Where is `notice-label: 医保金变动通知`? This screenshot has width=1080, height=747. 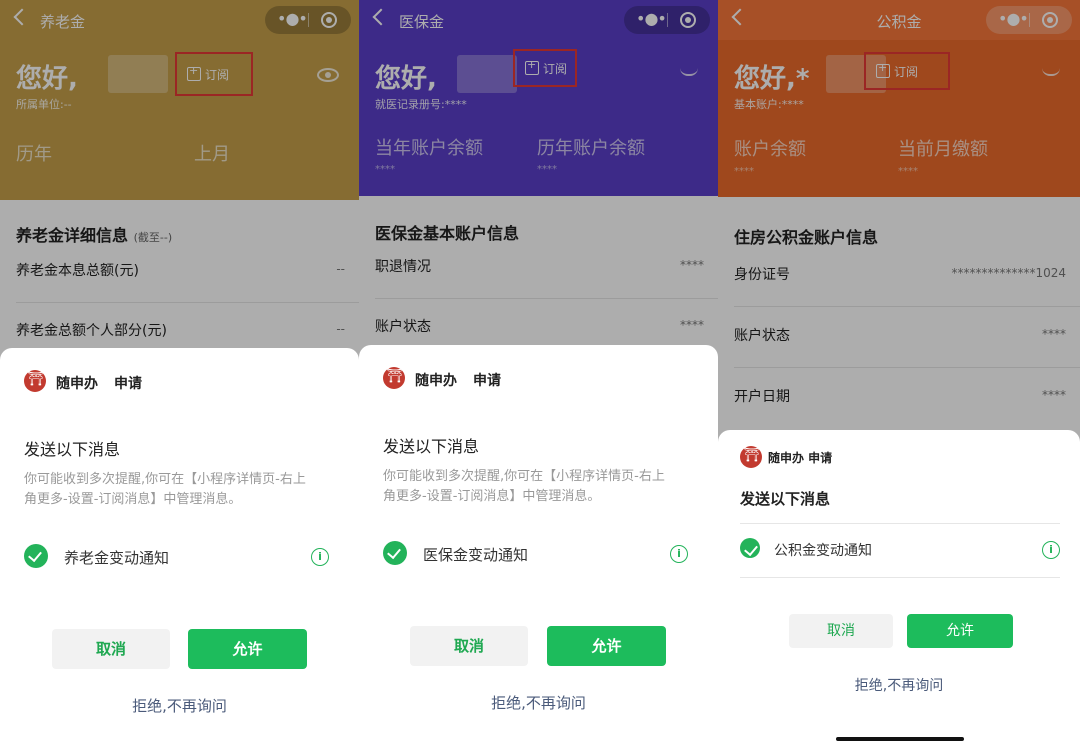
notice-label: 医保金变动通知 is located at coordinates (476, 555).